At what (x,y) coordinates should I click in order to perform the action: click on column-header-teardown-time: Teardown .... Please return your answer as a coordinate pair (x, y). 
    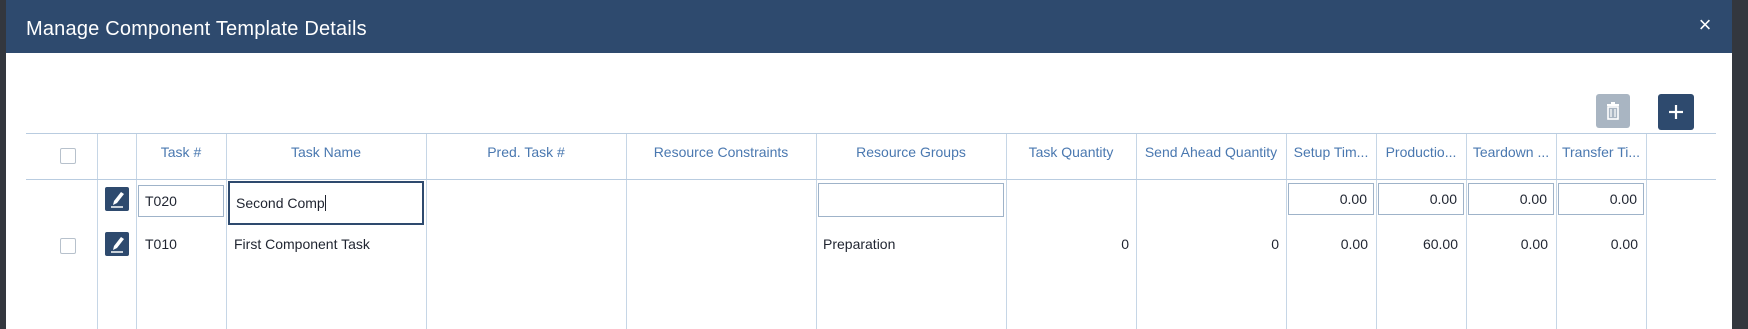
    Looking at the image, I should click on (1511, 155).